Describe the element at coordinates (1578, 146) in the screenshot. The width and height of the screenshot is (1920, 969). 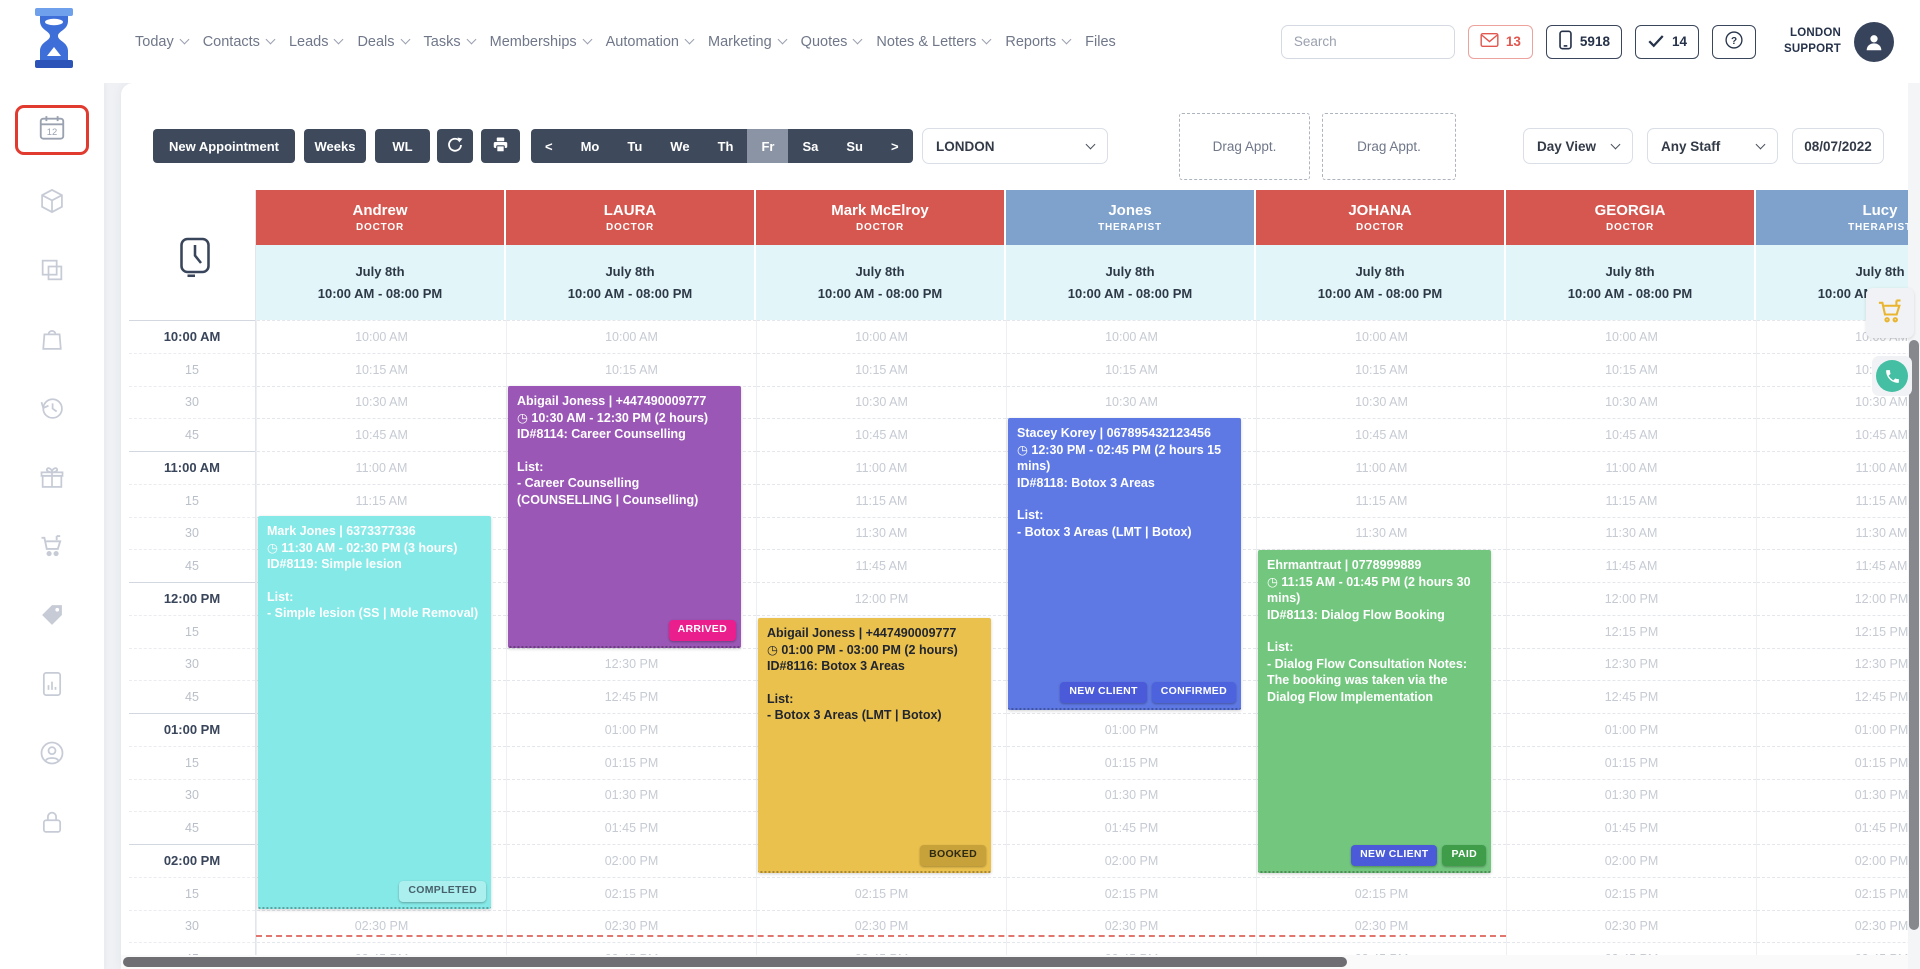
I see `view-select: Day View` at that location.